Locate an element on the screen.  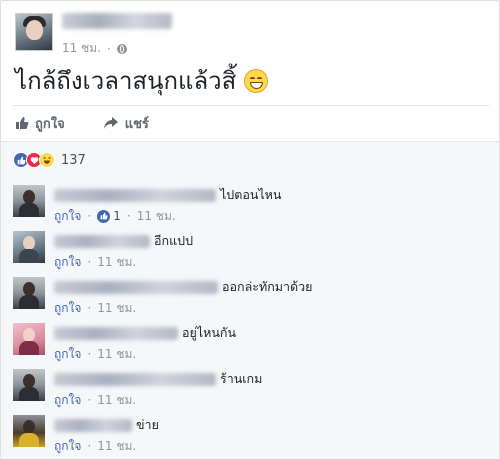
like-button: ถูกใจ is located at coordinates (40, 123).